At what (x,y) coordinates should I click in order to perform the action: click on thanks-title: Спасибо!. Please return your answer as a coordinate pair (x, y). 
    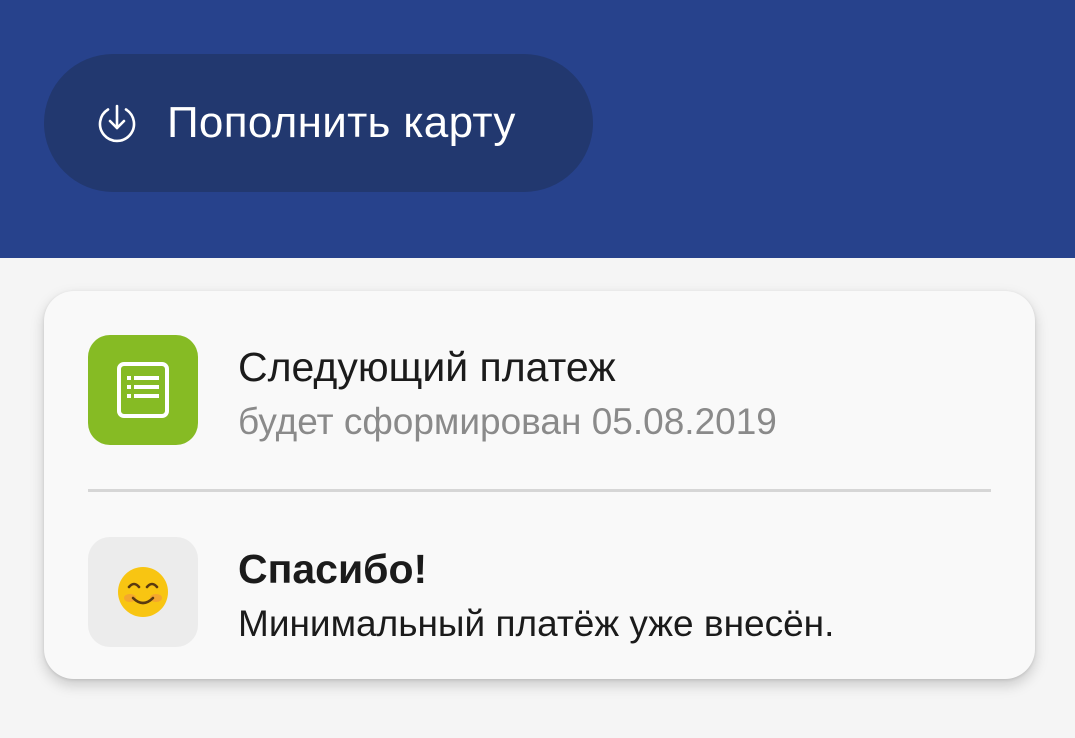
    Looking at the image, I should click on (333, 569).